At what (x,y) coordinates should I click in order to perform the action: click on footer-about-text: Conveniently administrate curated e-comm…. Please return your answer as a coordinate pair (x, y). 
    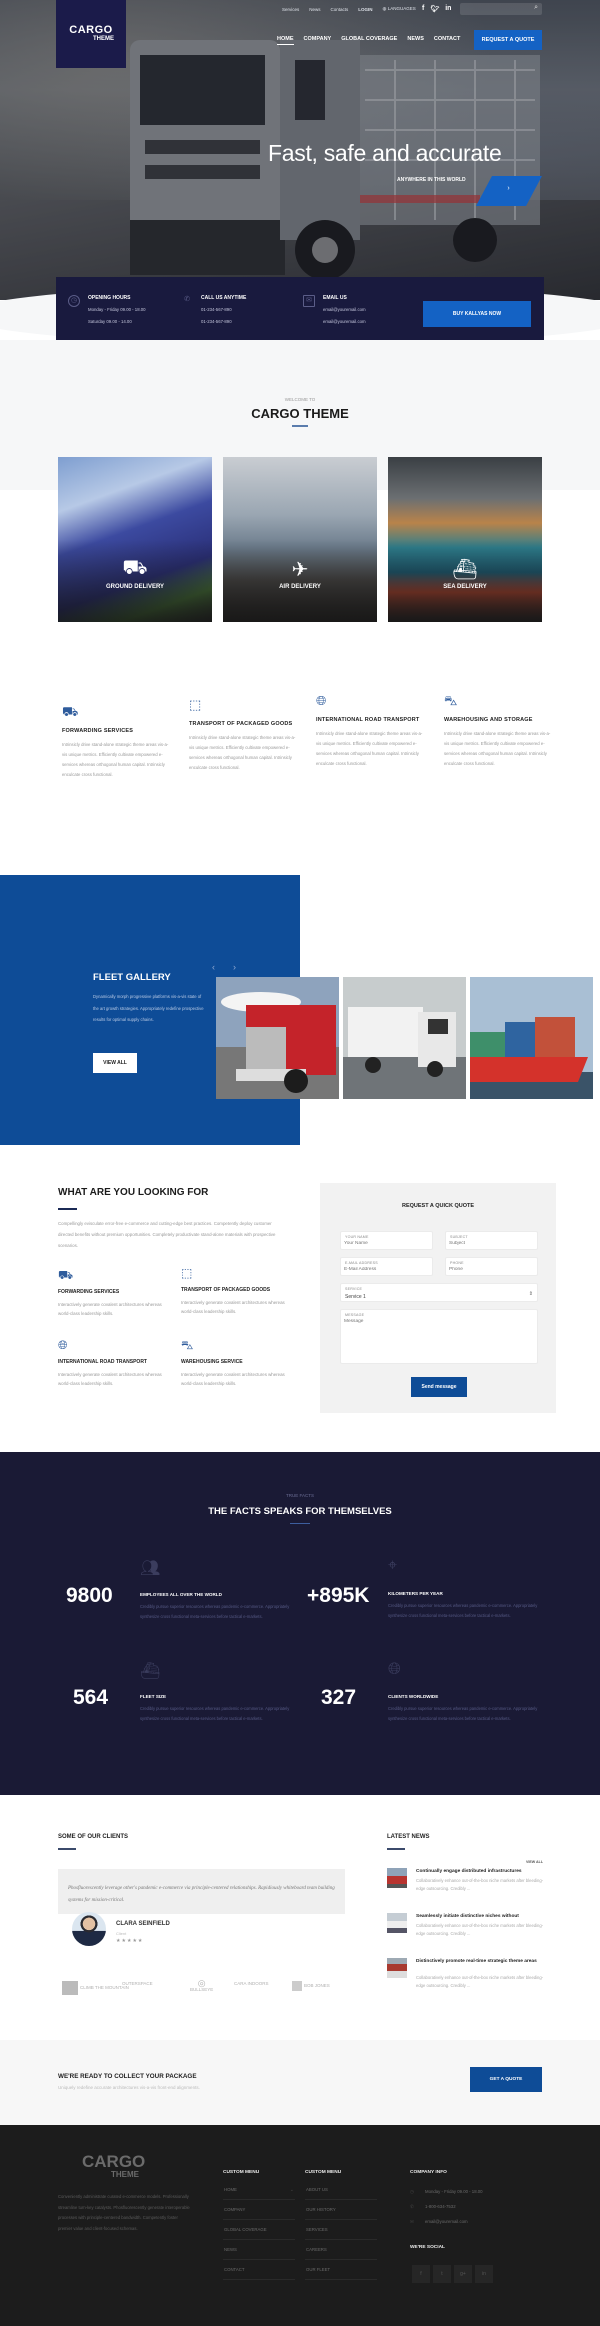
    Looking at the image, I should click on (124, 2212).